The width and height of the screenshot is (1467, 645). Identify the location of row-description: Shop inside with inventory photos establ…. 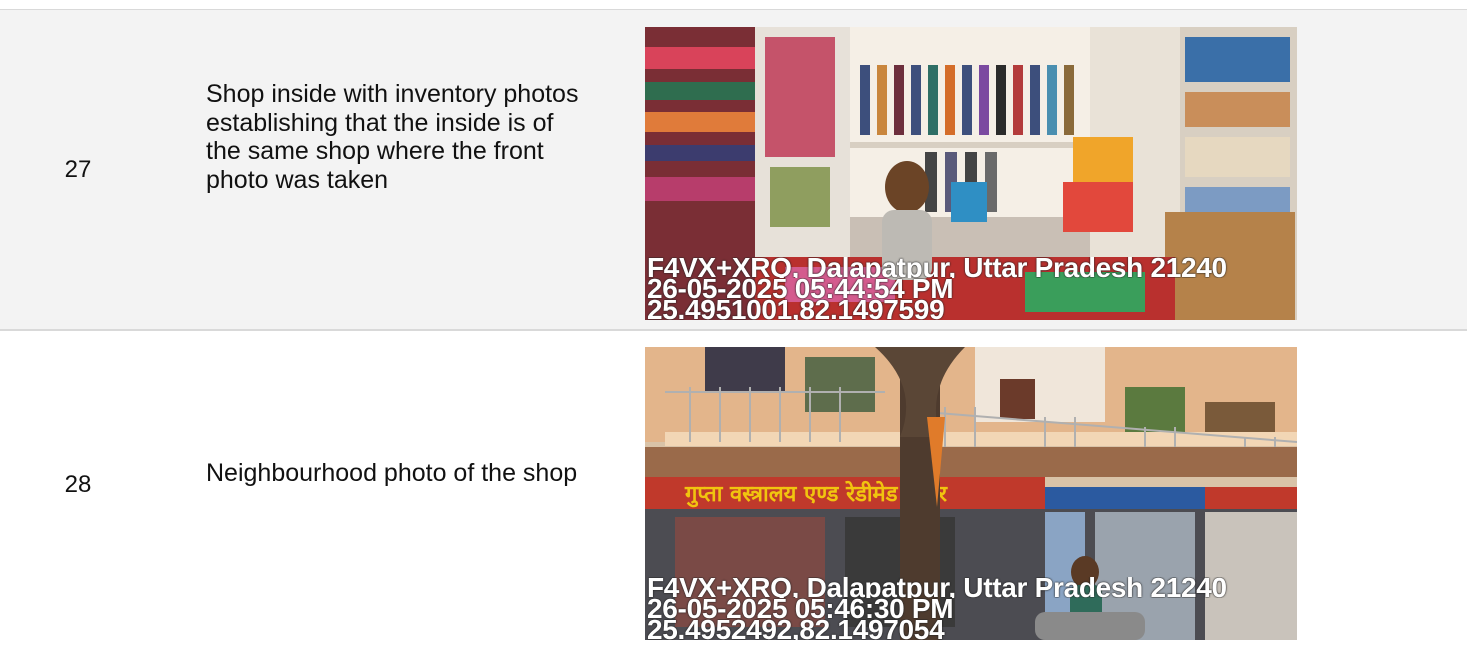
(392, 137).